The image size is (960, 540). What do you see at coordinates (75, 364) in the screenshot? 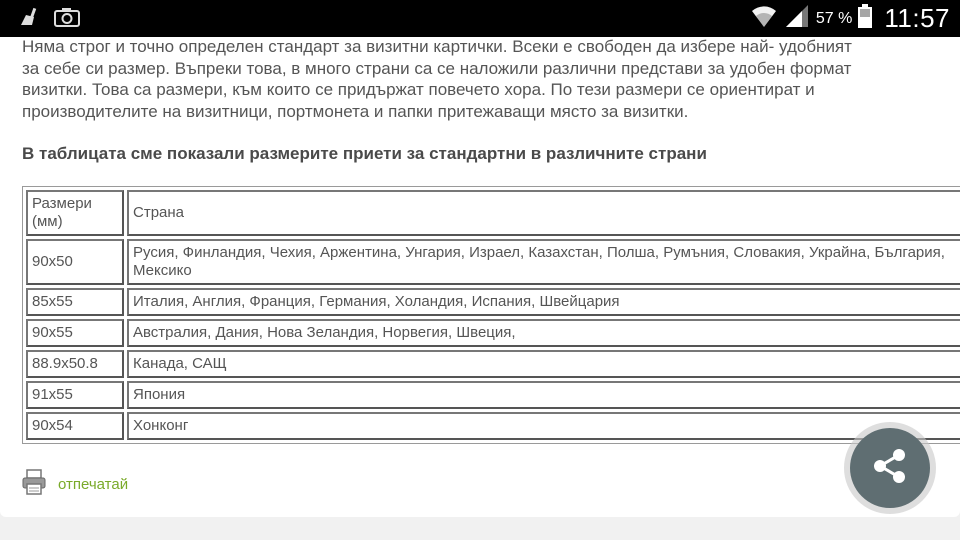
I see `cell-size: 88.9x50.8` at bounding box center [75, 364].